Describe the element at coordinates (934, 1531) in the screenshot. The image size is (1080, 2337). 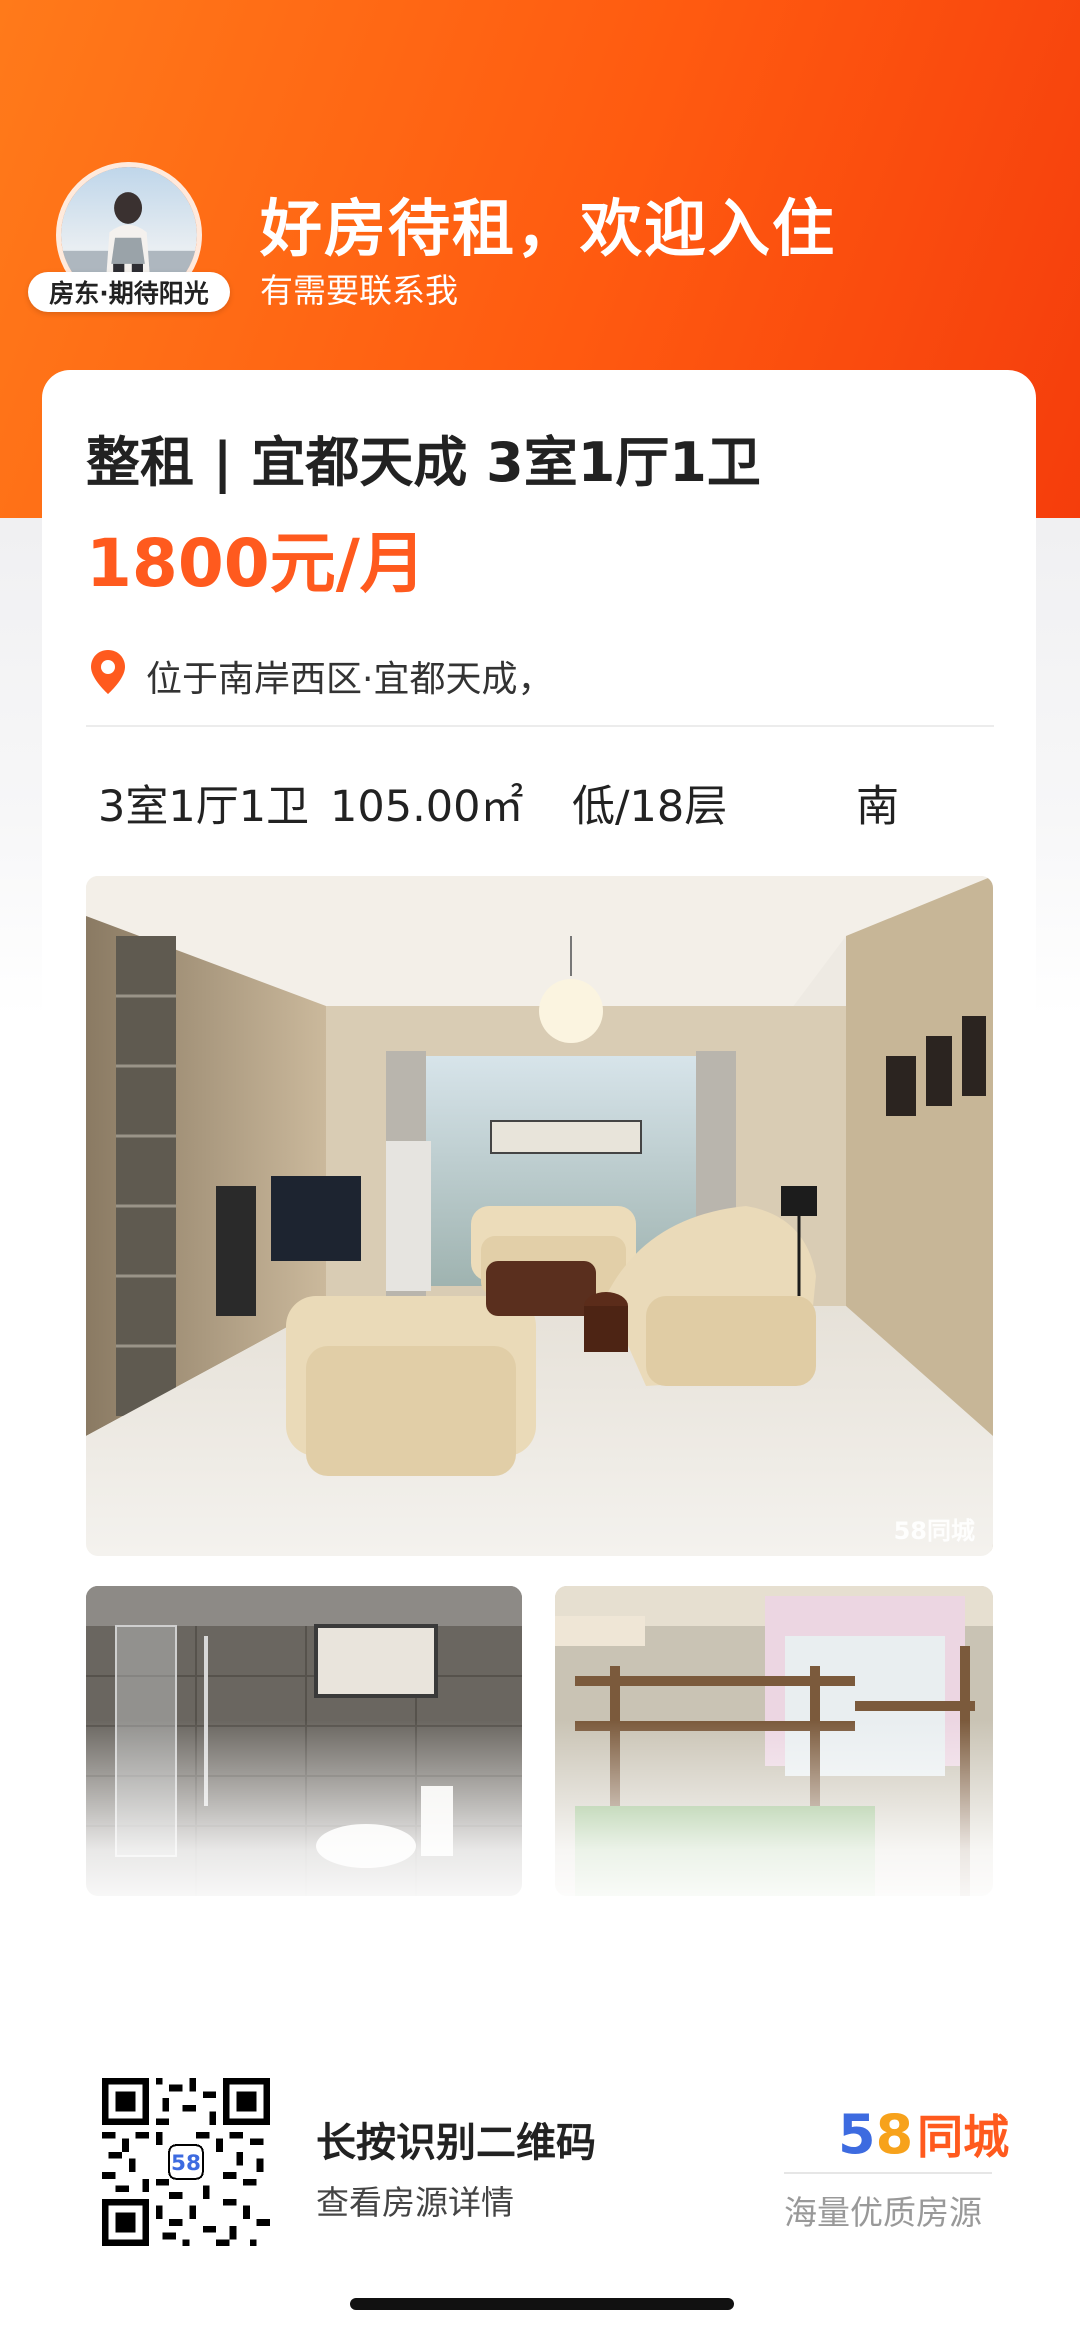
I see `photo-watermark: 58同城` at that location.